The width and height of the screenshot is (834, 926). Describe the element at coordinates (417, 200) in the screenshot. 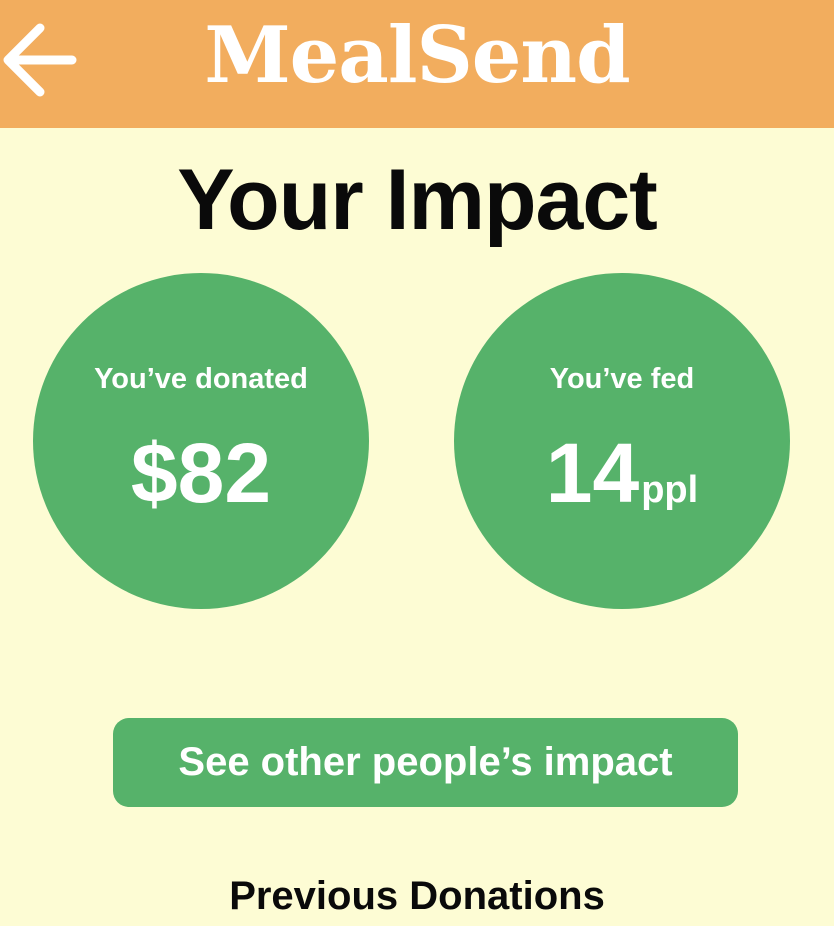

I see `page-title: Your Impact` at that location.